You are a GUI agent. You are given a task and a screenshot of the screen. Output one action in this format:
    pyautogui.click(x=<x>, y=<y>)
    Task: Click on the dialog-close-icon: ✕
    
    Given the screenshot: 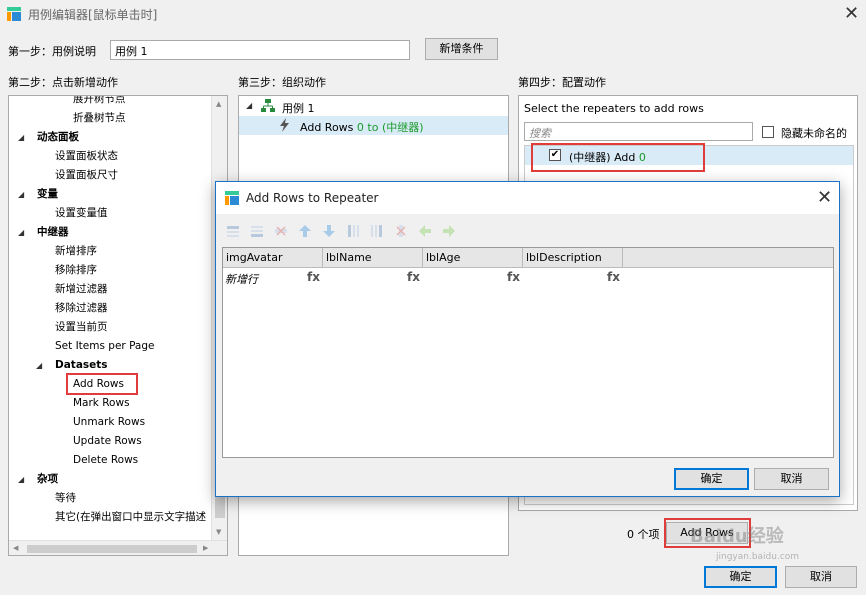 What is the action you would take?
    pyautogui.click(x=824, y=198)
    